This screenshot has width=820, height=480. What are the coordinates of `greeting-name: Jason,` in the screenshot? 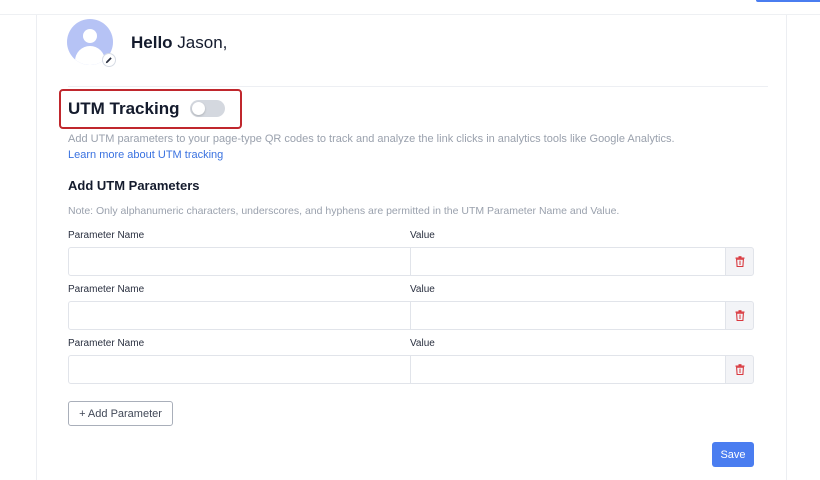 It's located at (202, 42).